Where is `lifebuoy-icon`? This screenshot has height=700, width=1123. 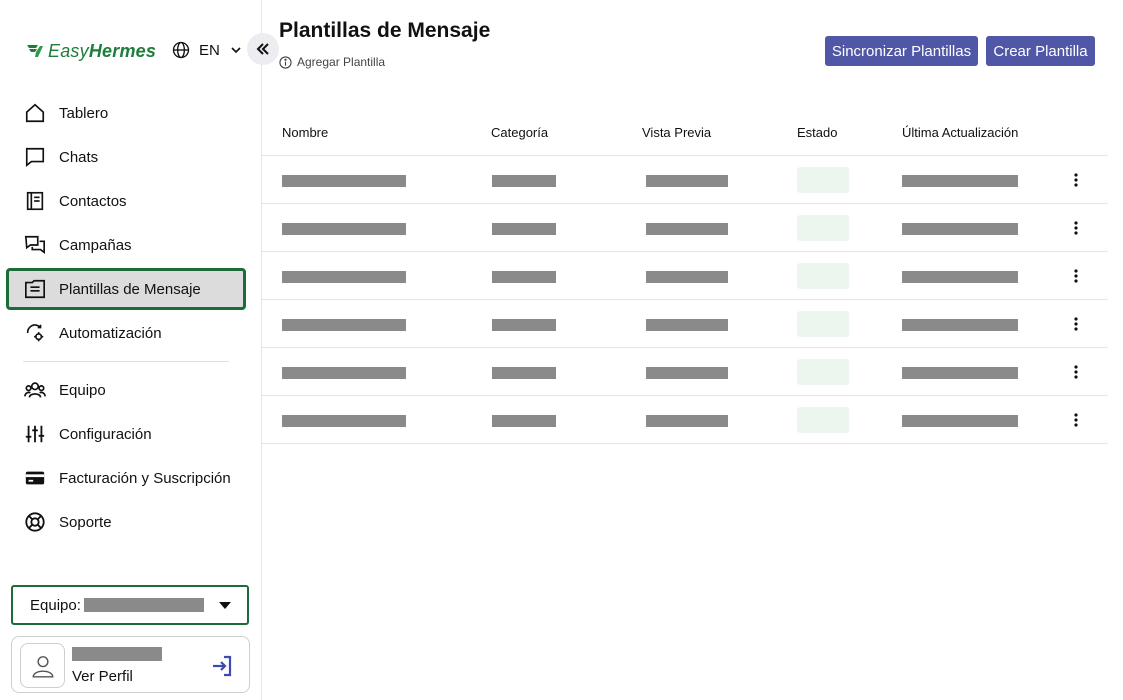
lifebuoy-icon is located at coordinates (35, 522).